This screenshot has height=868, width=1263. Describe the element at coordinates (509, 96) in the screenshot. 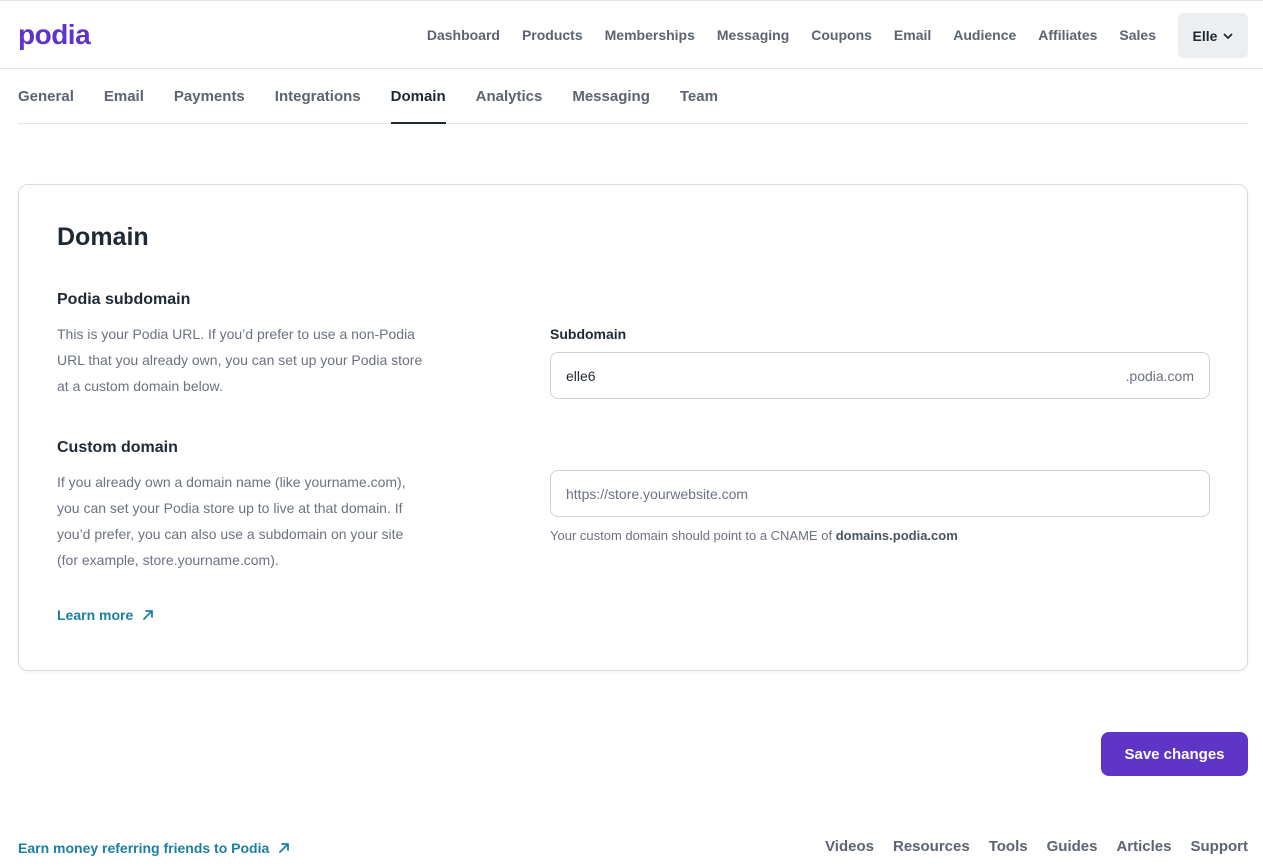

I see `tab-analytics: Analytics` at that location.